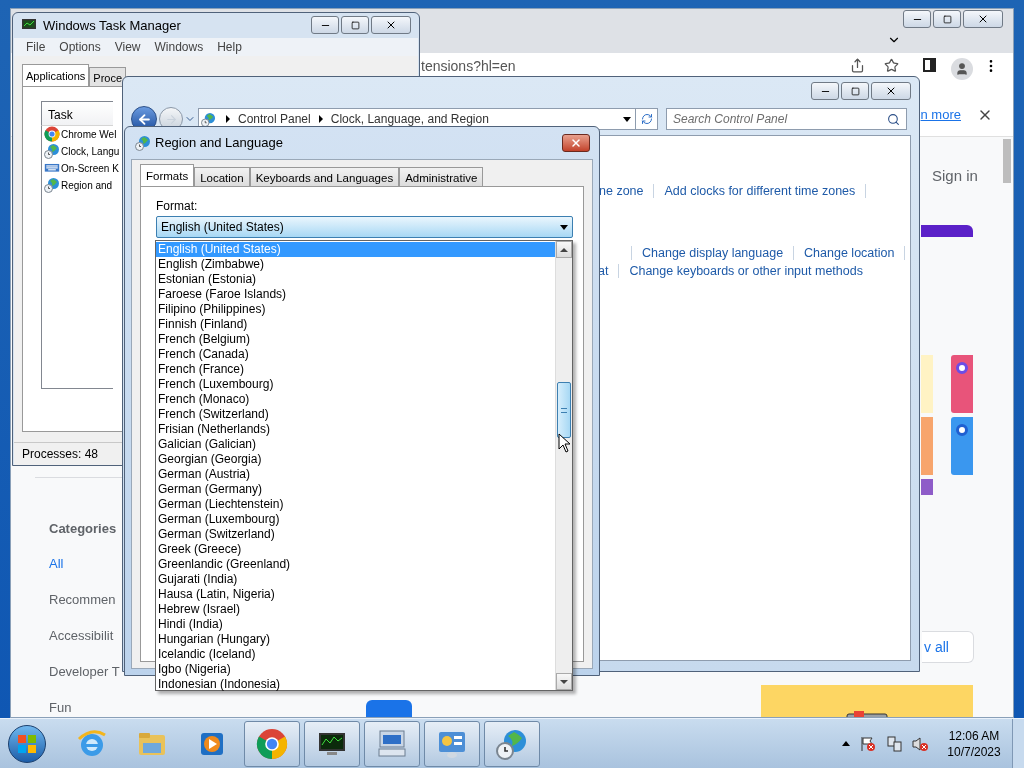 This screenshot has height=768, width=1024. I want to click on task-name: Clock, Langu, so click(90, 151).